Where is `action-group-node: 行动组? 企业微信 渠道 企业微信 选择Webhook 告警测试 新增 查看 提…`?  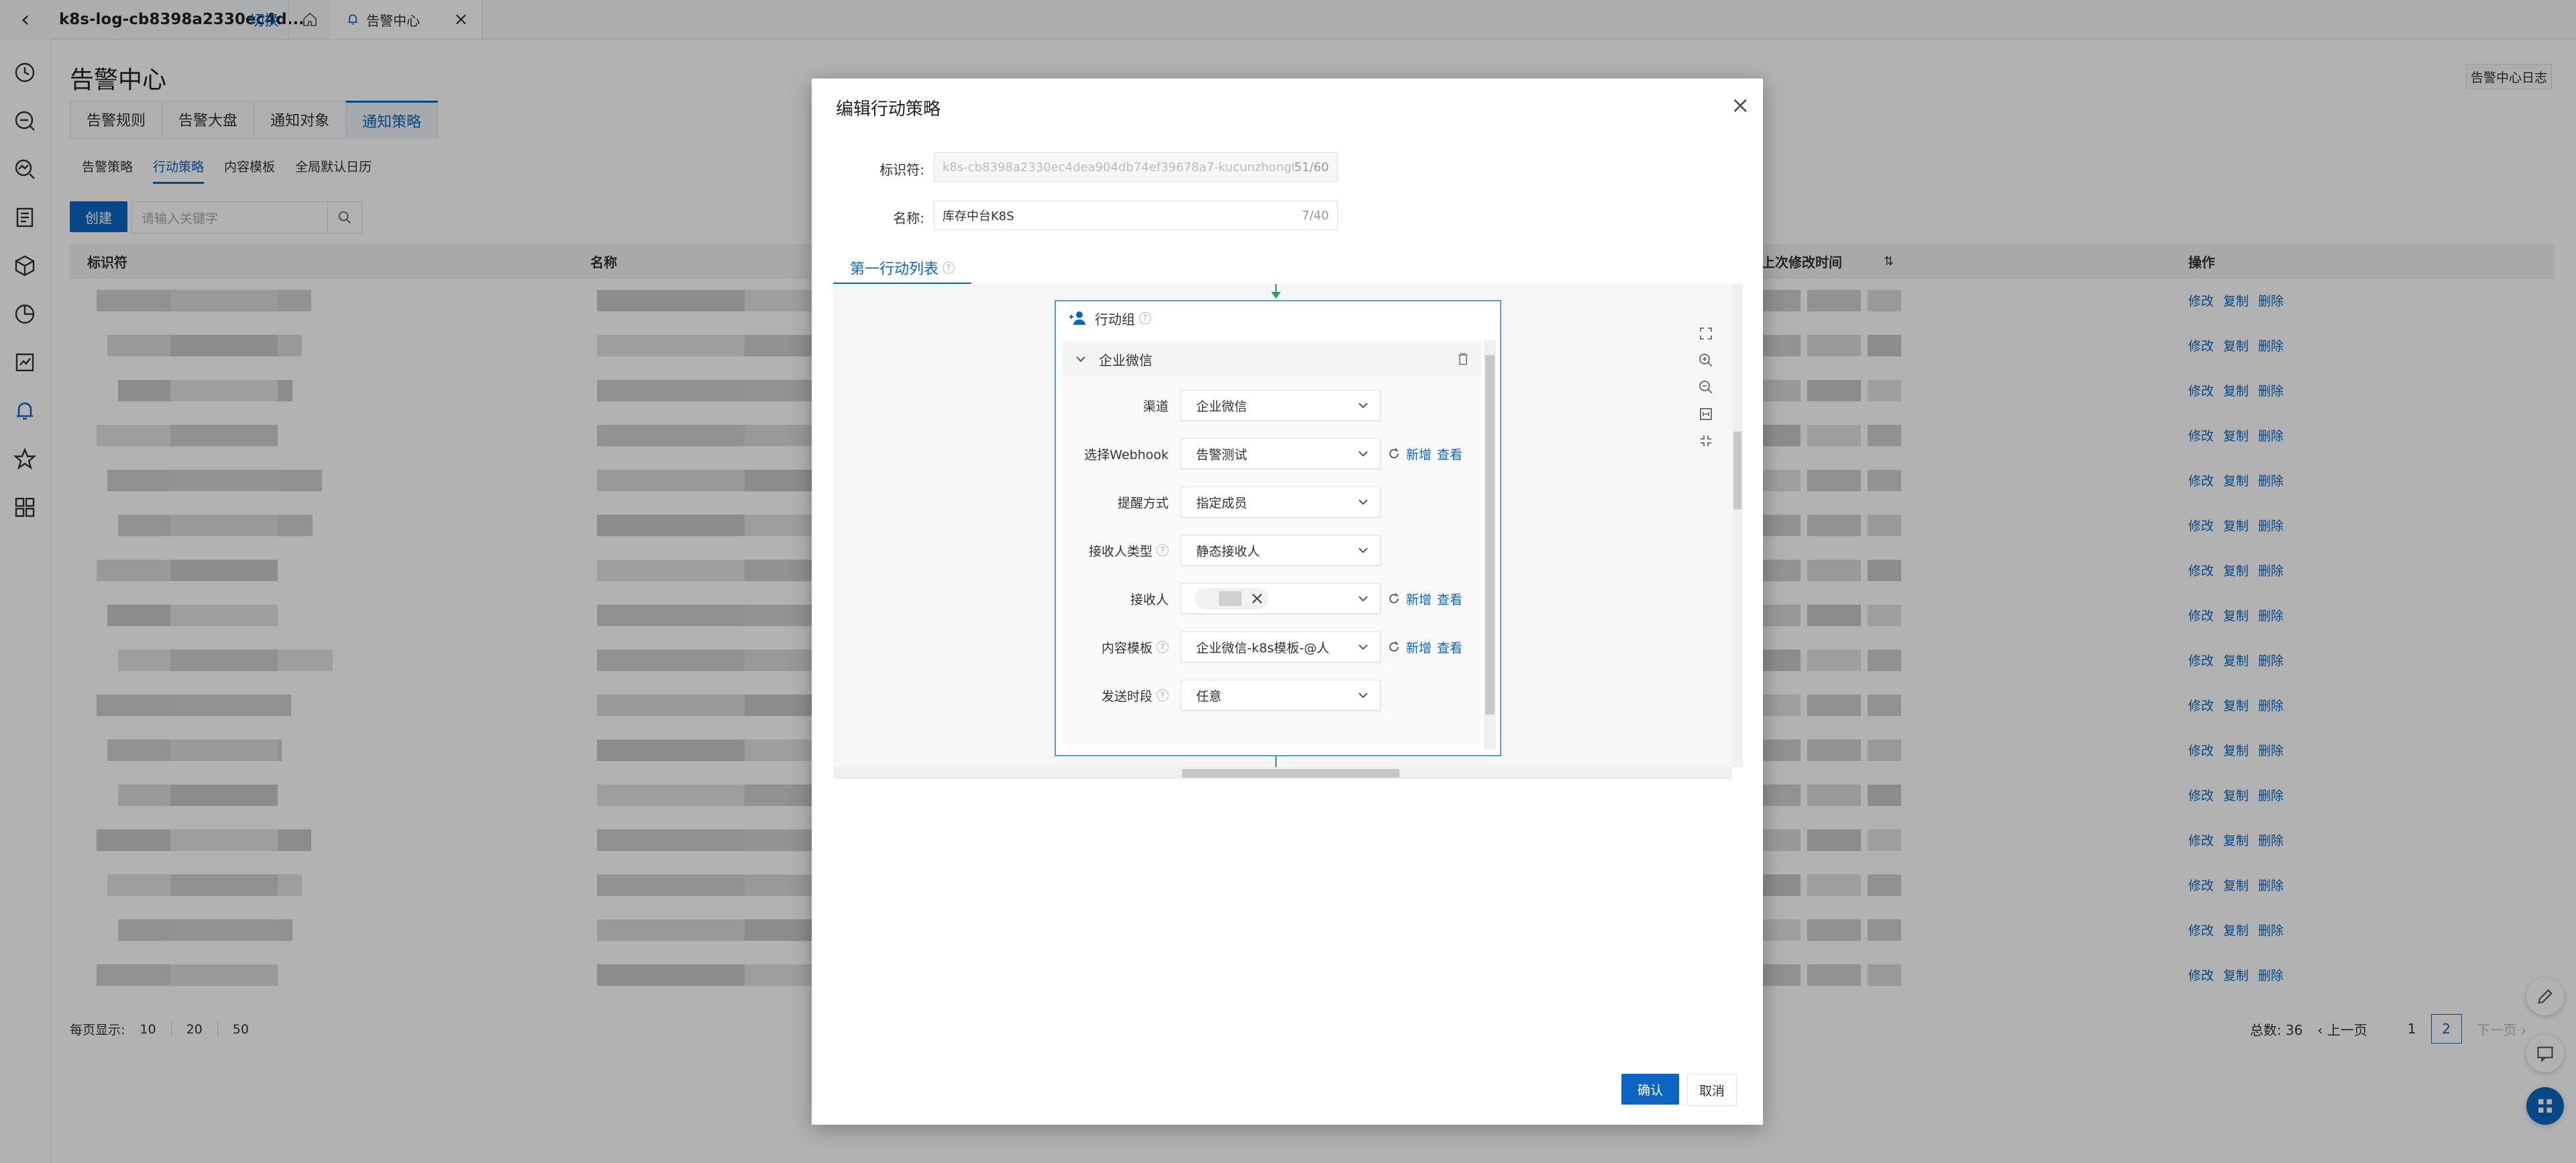
action-group-node: 行动组? 企业微信 渠道 企业微信 选择Webhook 告警测试 新增 查看 提… is located at coordinates (1278, 528).